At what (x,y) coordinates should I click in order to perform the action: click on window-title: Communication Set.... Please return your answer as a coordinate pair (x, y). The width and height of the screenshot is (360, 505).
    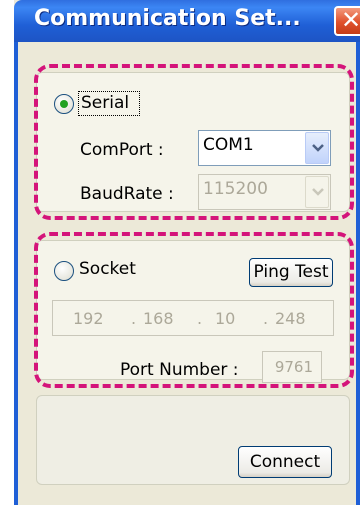
    Looking at the image, I should click on (167, 18).